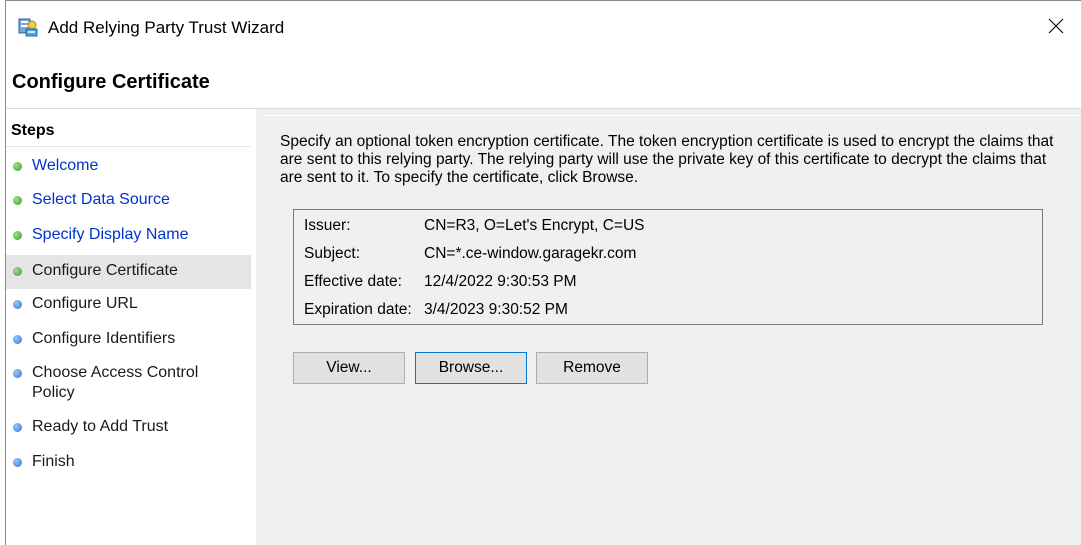  I want to click on cert-effective-label: Effective date:, so click(353, 281).